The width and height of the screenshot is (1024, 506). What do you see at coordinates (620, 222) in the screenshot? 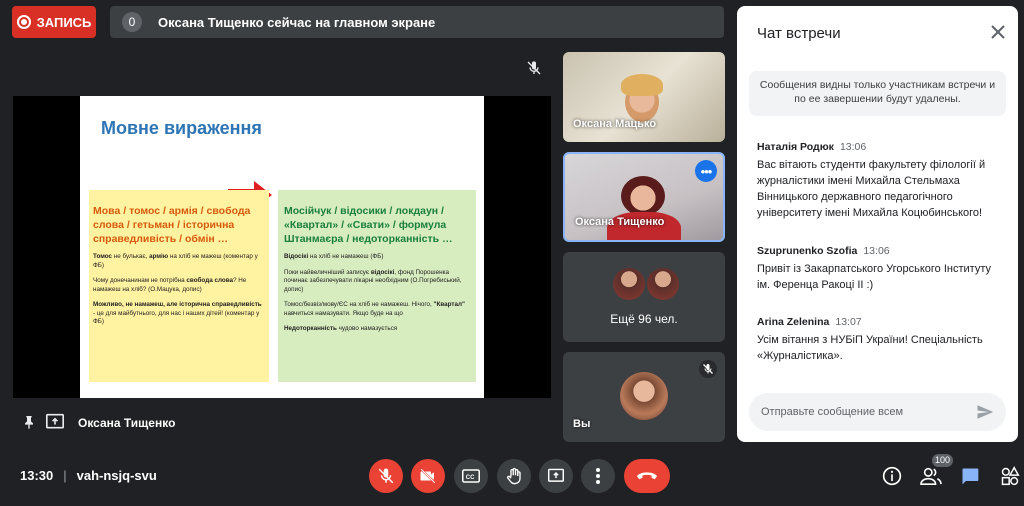
I see `participant-name: Оксана Тищенко` at bounding box center [620, 222].